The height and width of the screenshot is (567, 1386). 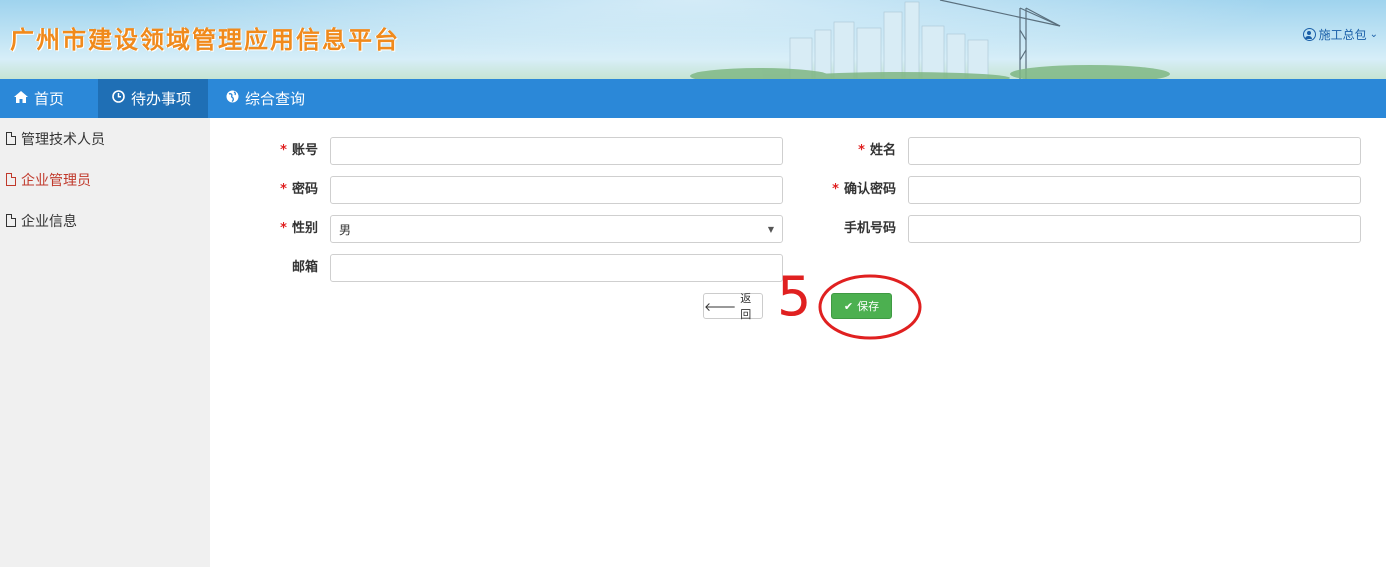 What do you see at coordinates (693, 98) in the screenshot?
I see `top-nav: 首页 待办事项 综合查询` at bounding box center [693, 98].